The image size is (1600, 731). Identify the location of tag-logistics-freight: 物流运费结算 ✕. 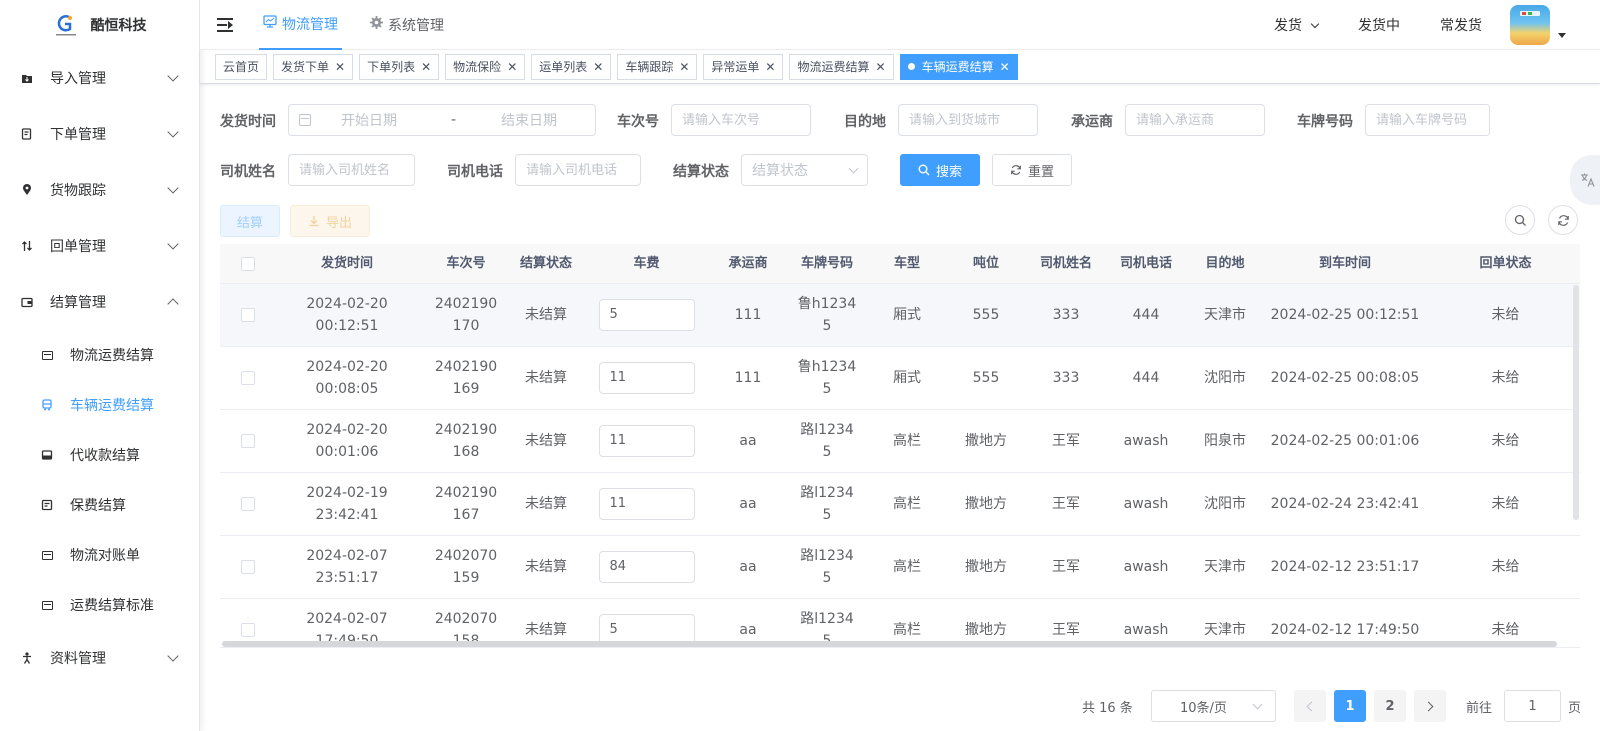
(841, 66).